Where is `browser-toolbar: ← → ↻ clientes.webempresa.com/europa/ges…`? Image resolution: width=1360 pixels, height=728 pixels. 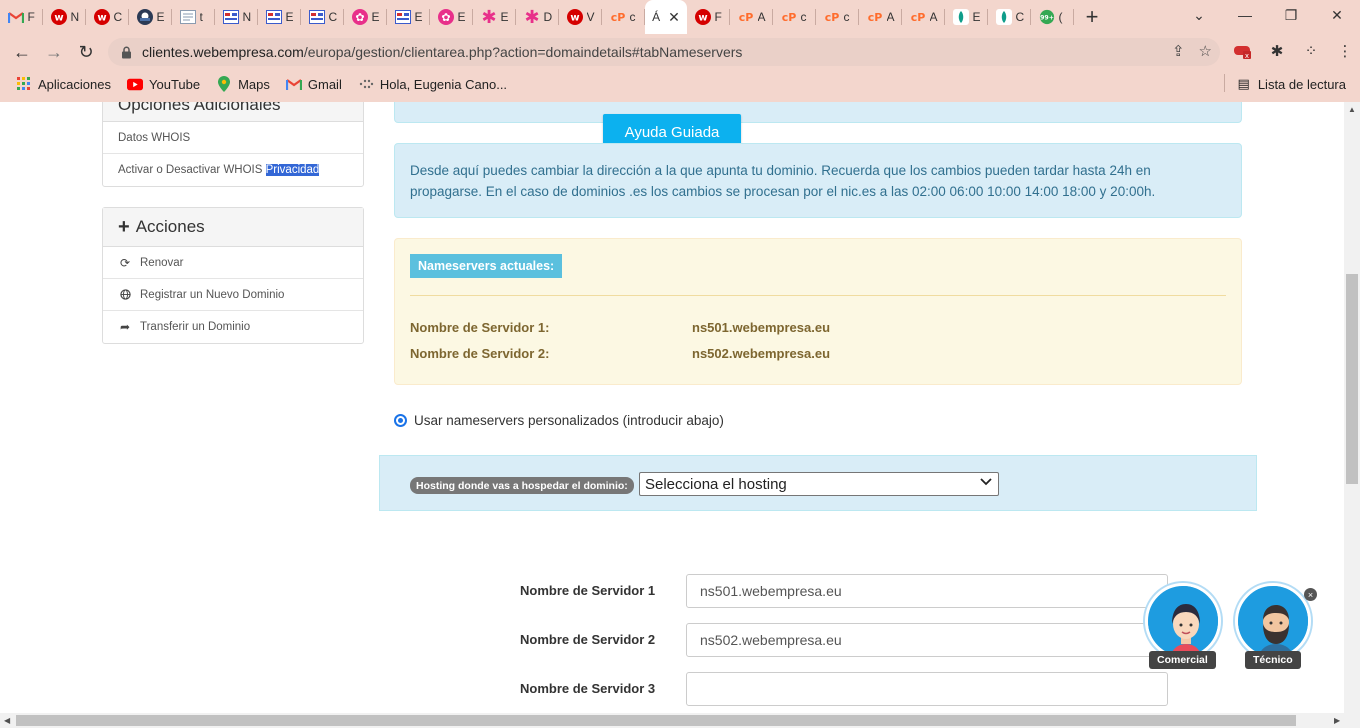
browser-toolbar: ← → ↻ clientes.webempresa.com/europa/ges… is located at coordinates (680, 52).